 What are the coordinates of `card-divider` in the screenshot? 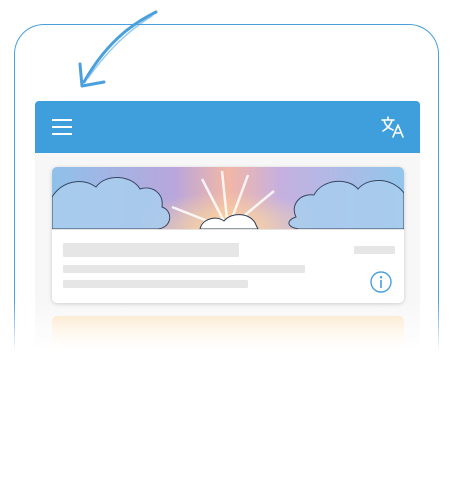 It's located at (228, 229).